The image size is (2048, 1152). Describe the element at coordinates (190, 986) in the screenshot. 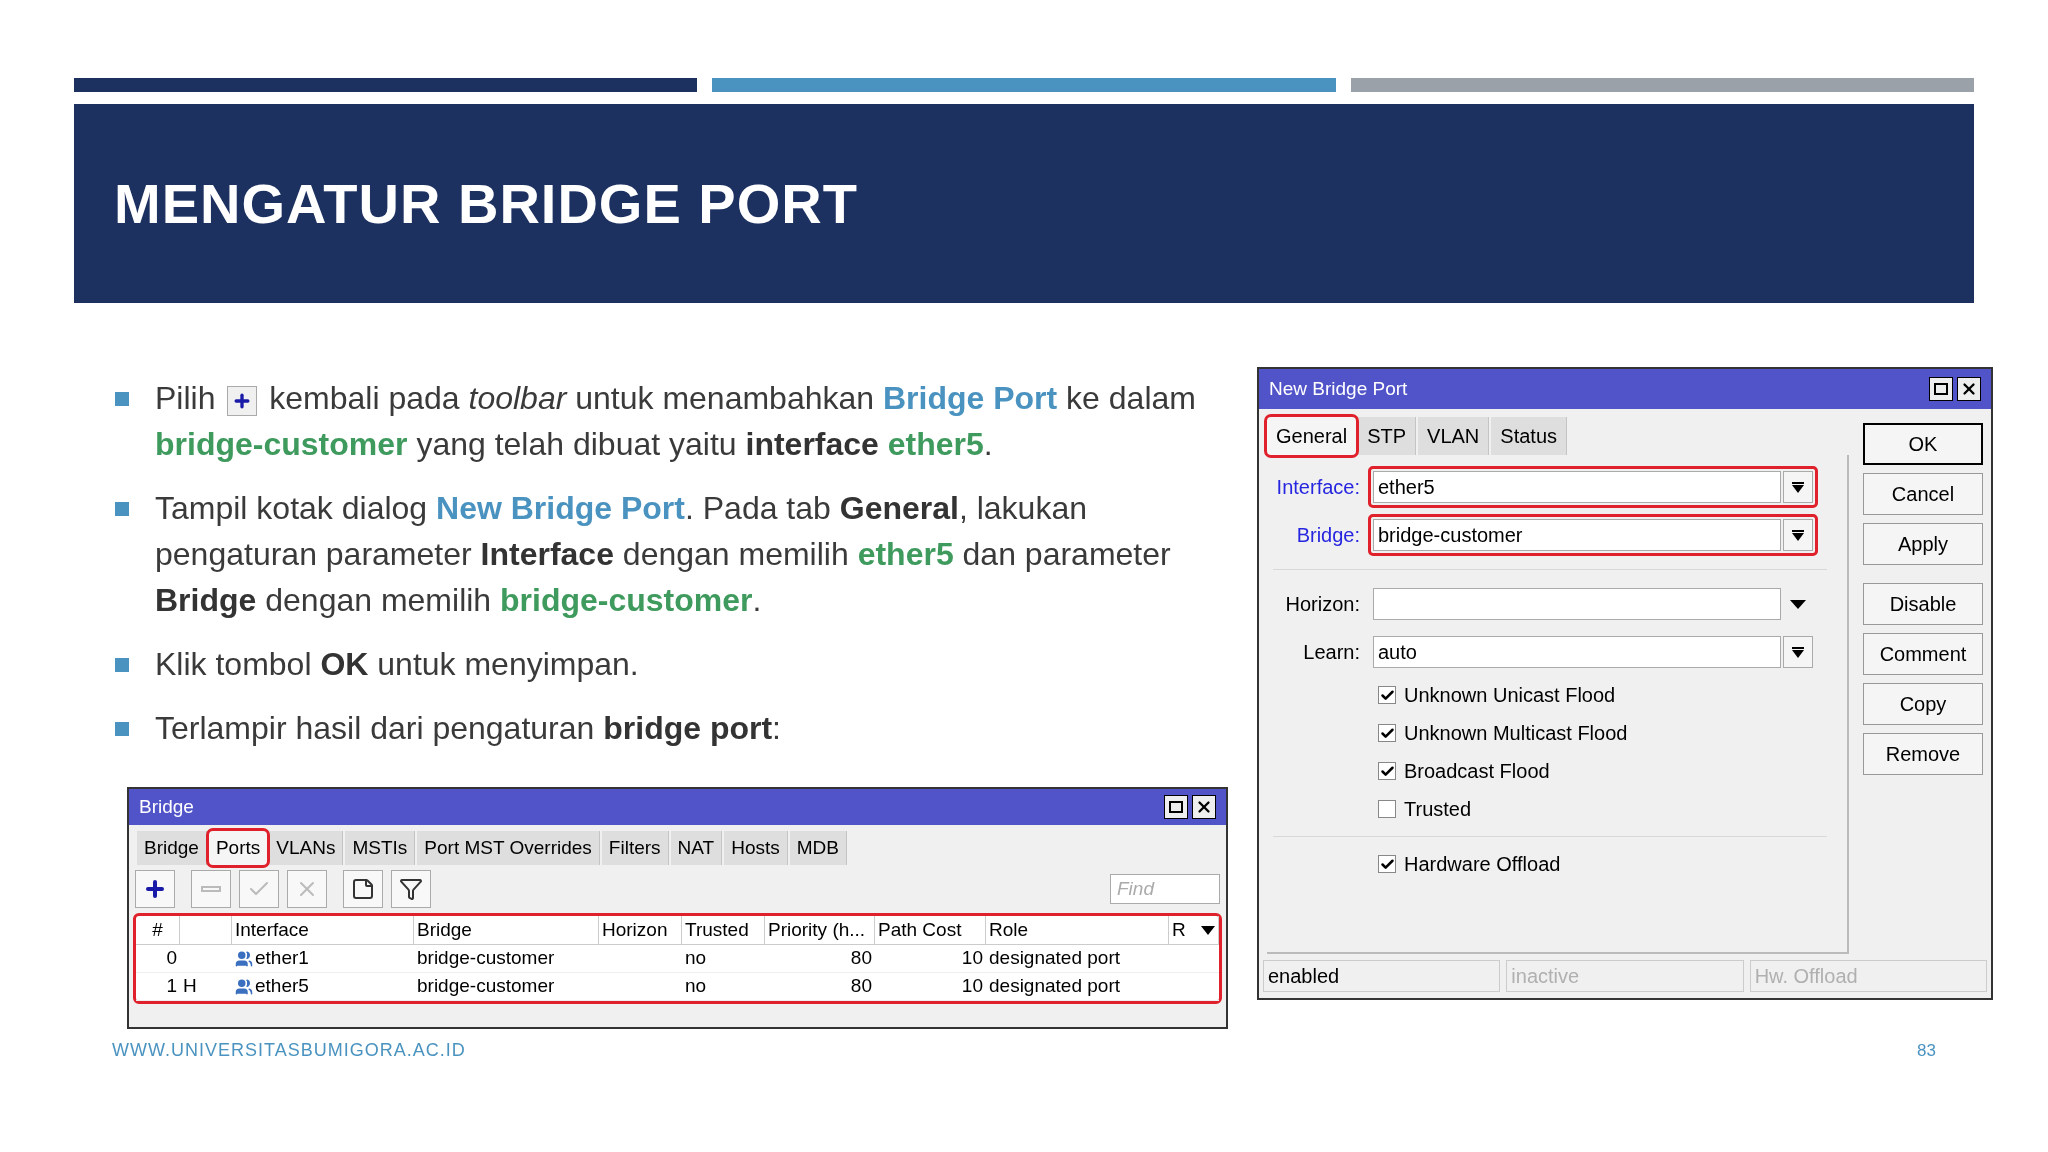

I see `table-cell-text: H` at that location.